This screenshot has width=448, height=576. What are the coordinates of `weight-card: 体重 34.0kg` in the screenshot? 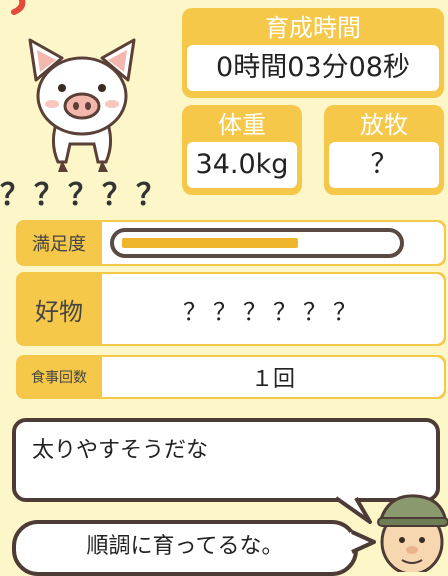 It's located at (242, 150).